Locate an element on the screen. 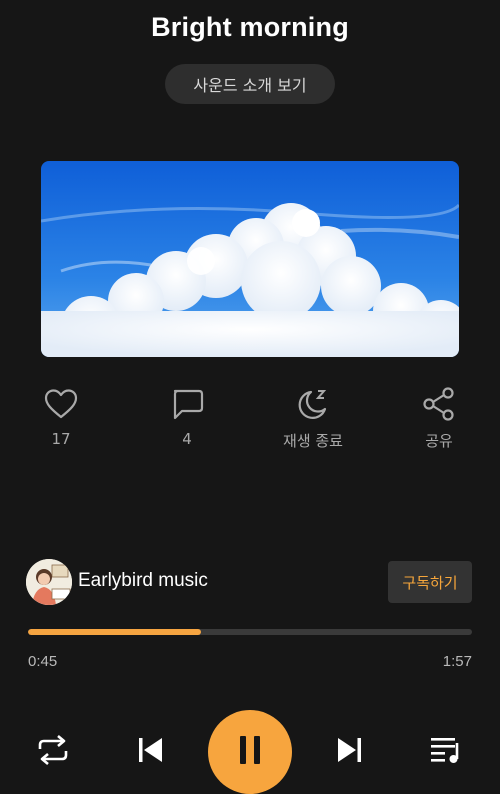 This screenshot has height=794, width=500. sleep-timer-button: 재생 종료 is located at coordinates (313, 418).